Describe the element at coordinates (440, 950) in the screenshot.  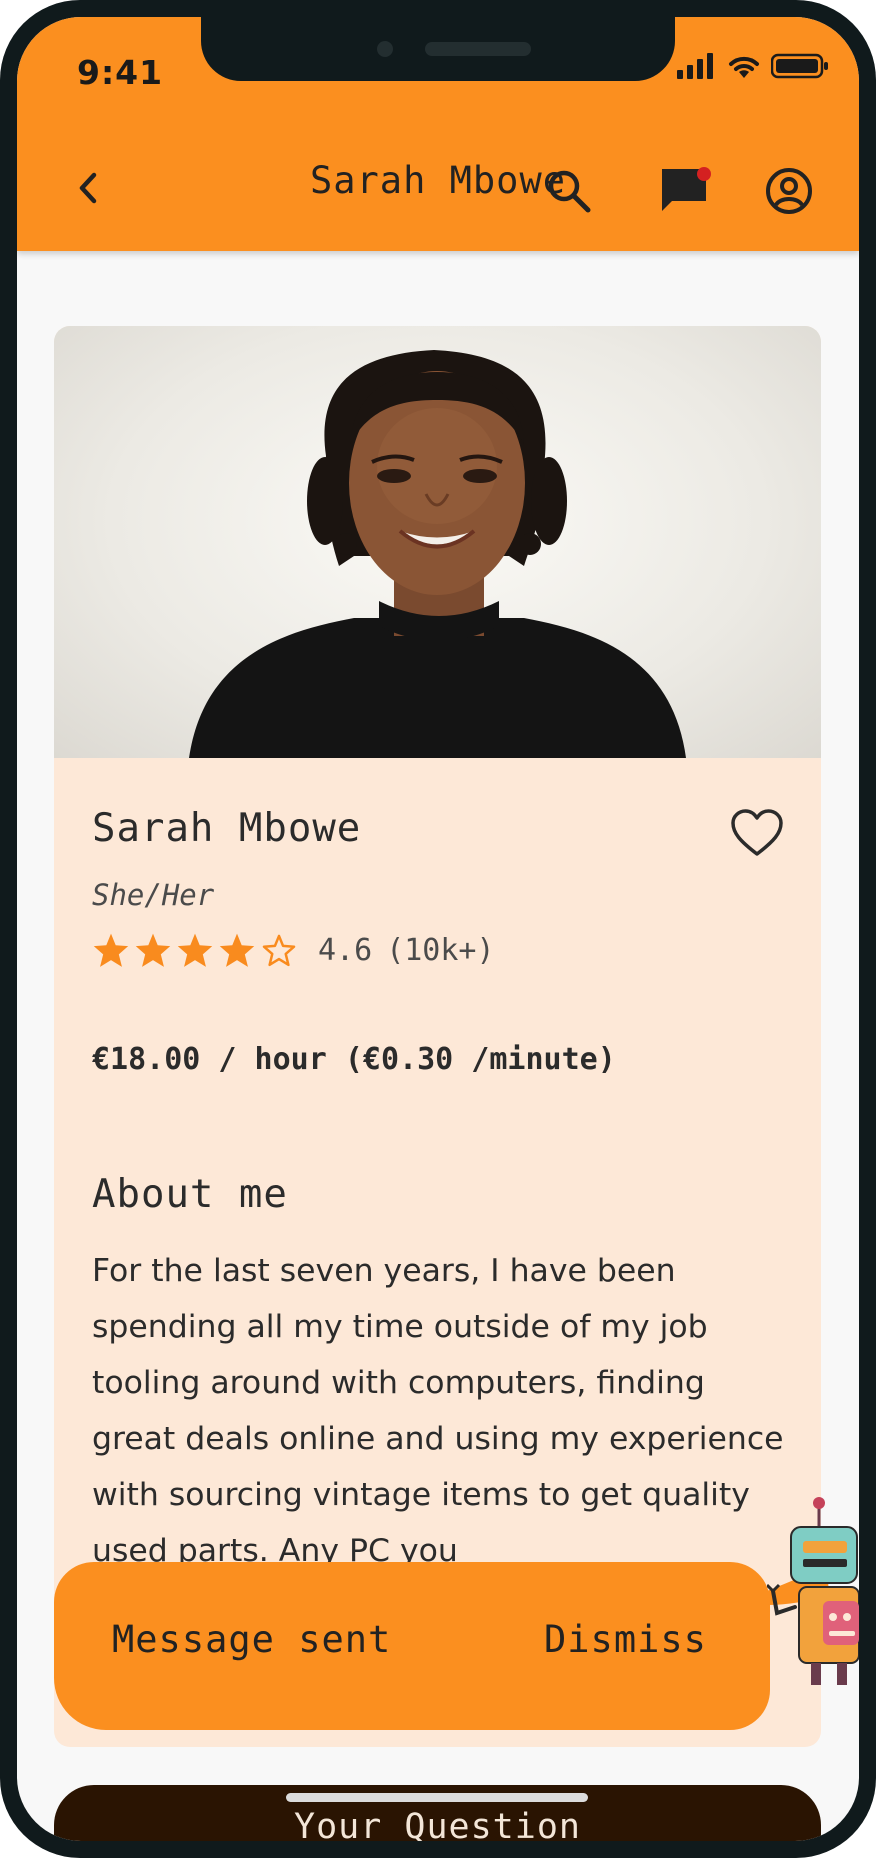
I see `review-count: (10k+)` at that location.